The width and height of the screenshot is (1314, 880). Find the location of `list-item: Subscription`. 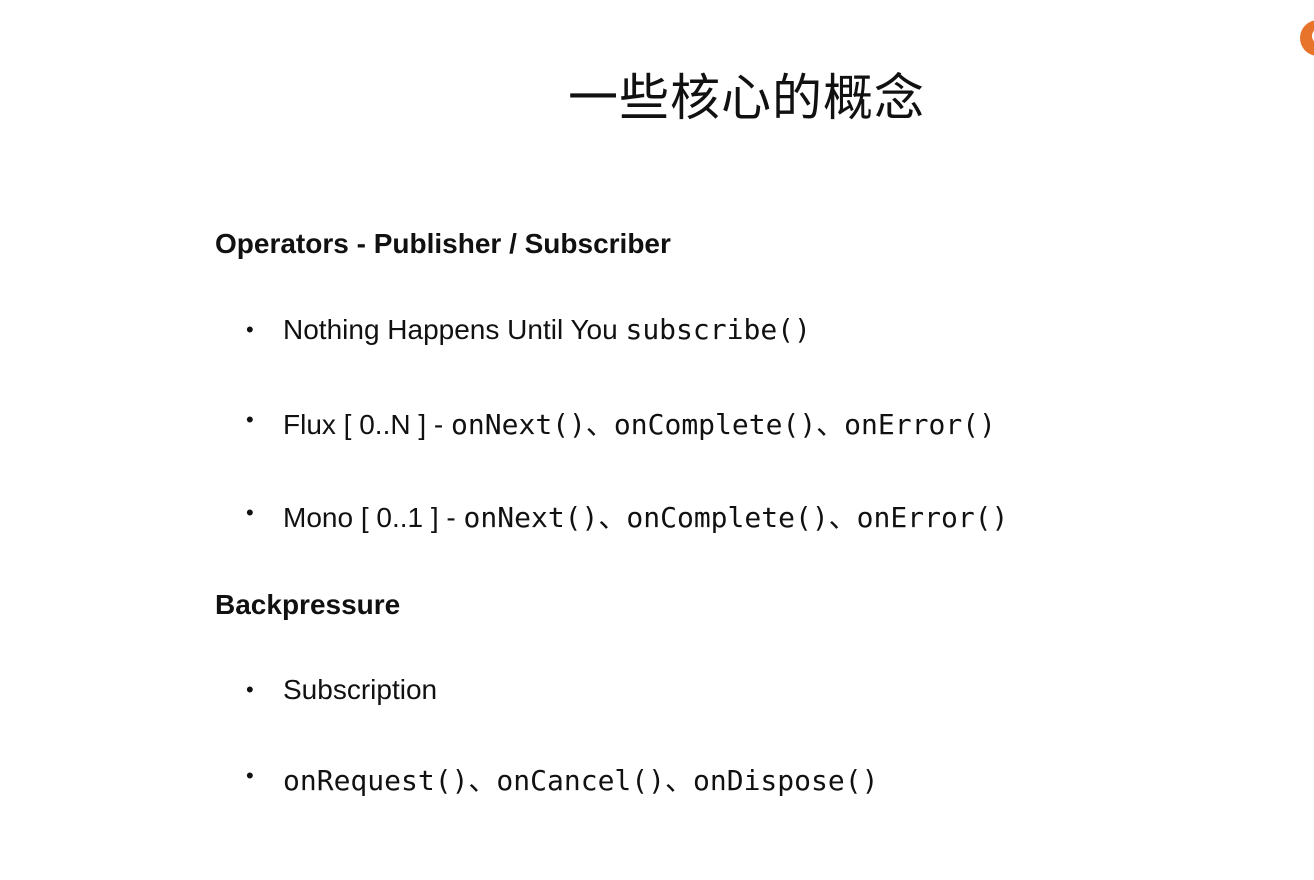

list-item: Subscription is located at coordinates (360, 689).